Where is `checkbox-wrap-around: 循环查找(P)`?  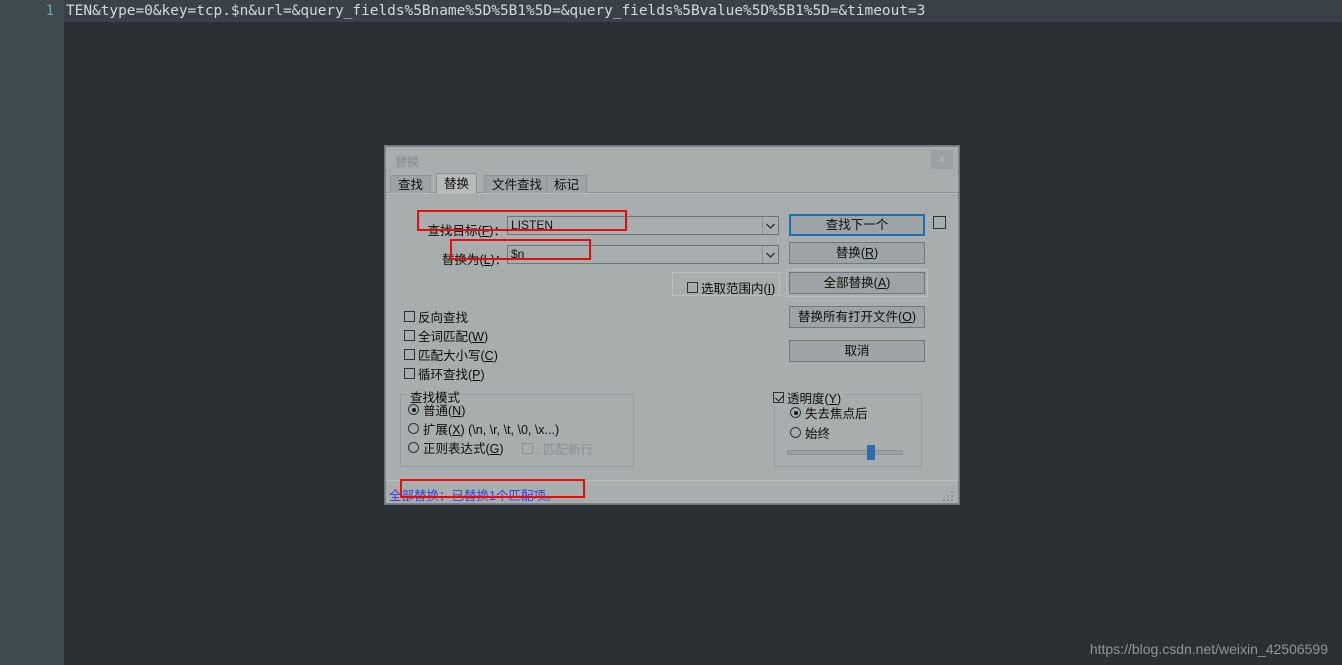
checkbox-wrap-around: 循环查找(P) is located at coordinates (444, 373).